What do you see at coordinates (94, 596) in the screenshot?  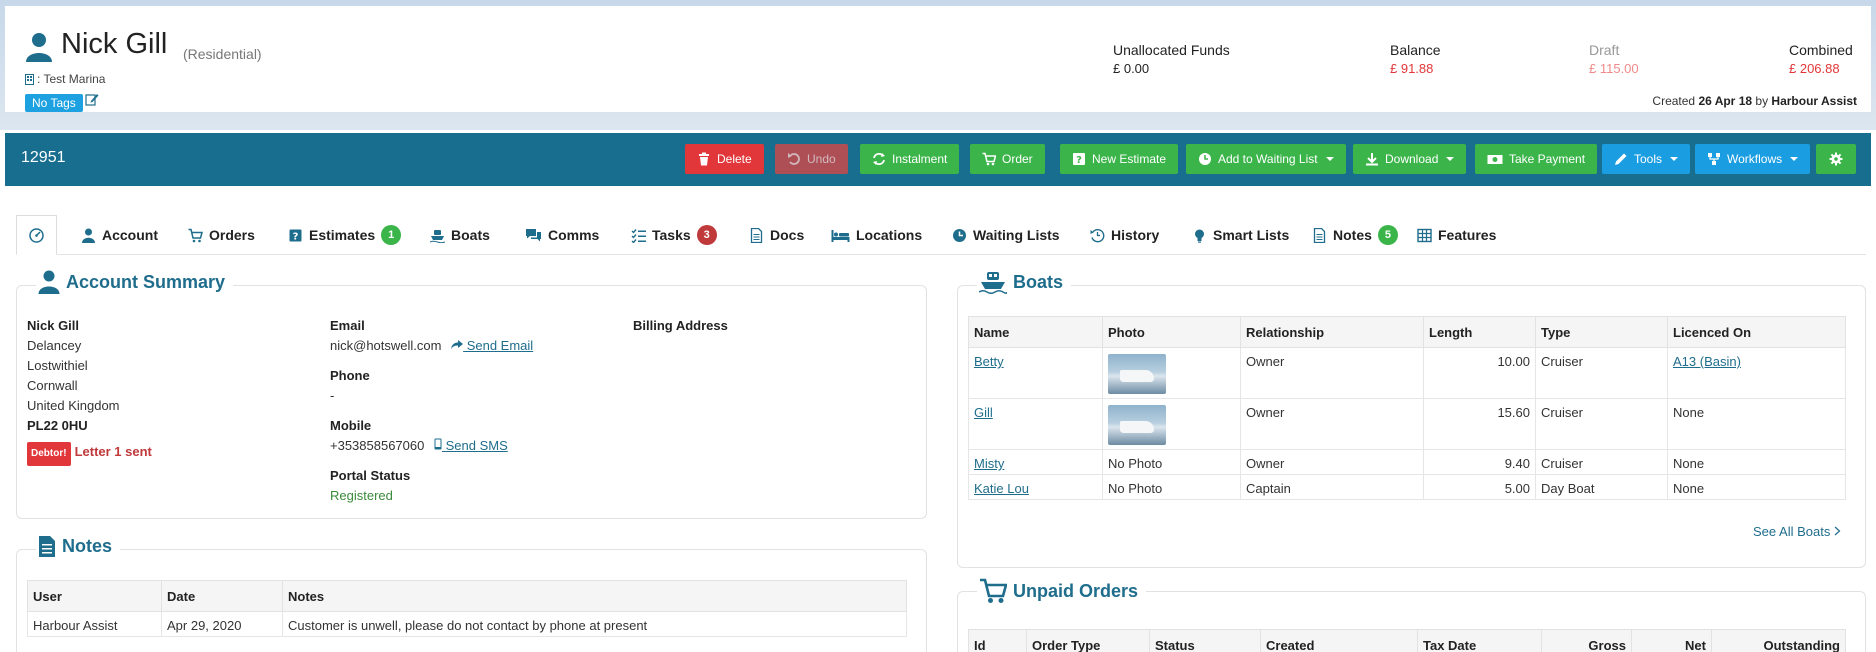 I see `column-header: User` at bounding box center [94, 596].